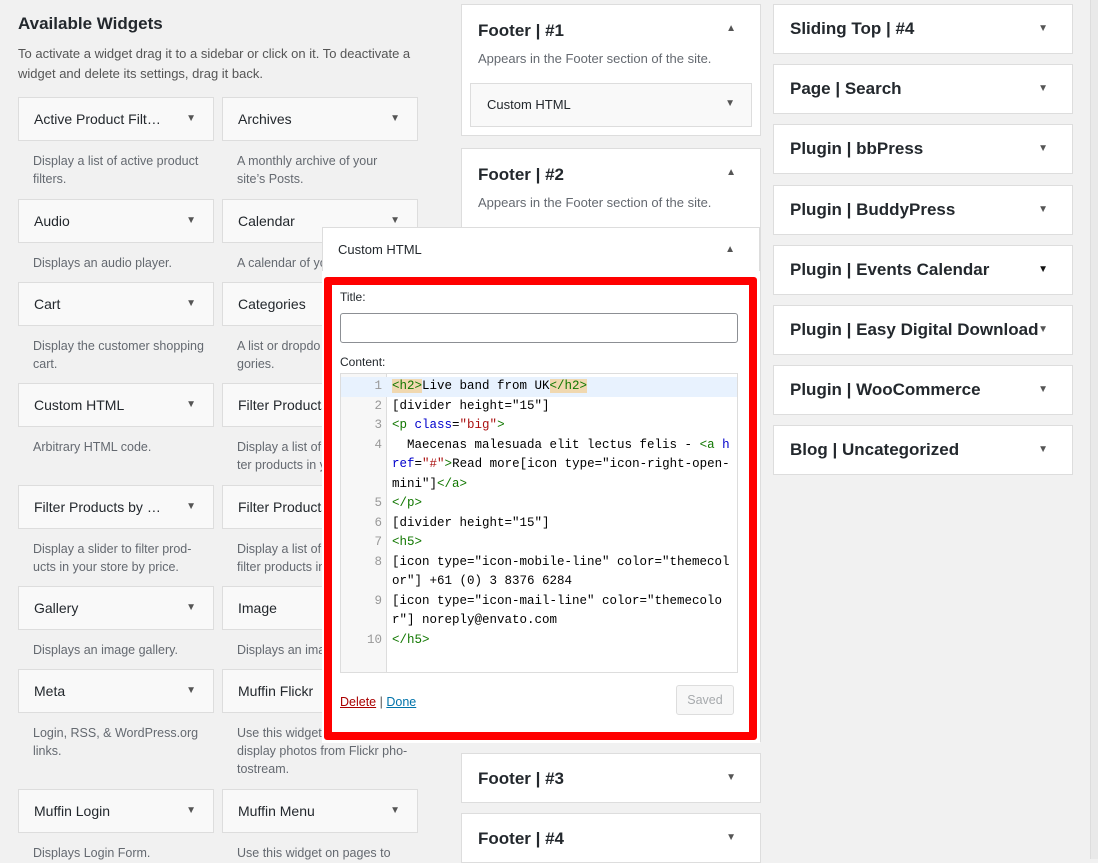 This screenshot has width=1098, height=863. I want to click on code-line: 5 </p>, so click(539, 504).